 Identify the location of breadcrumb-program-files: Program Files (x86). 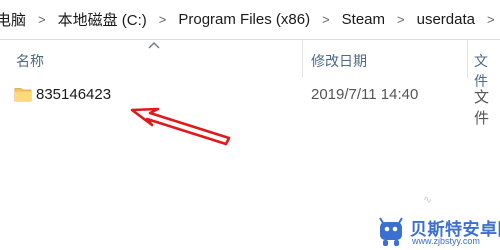
(244, 19).